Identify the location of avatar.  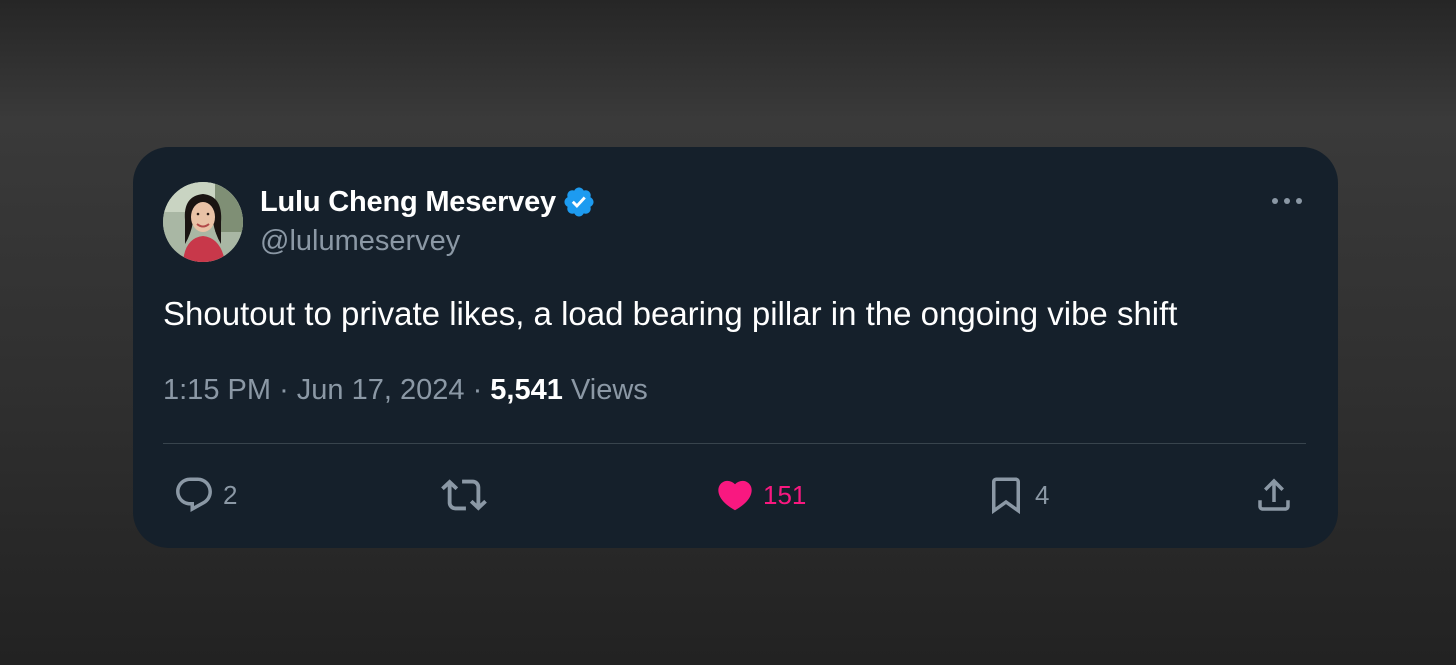
(203, 222).